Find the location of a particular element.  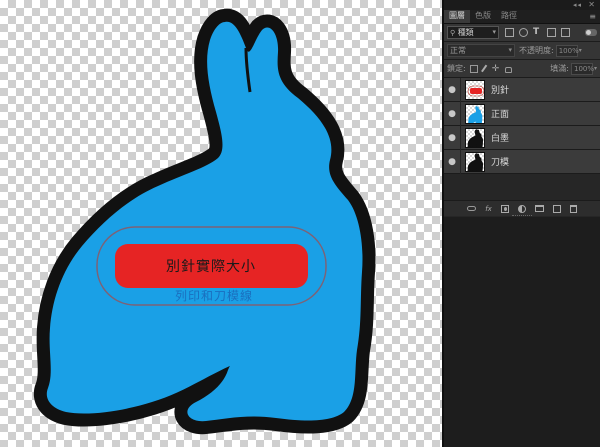

smart-object-filter-icon is located at coordinates (565, 32).